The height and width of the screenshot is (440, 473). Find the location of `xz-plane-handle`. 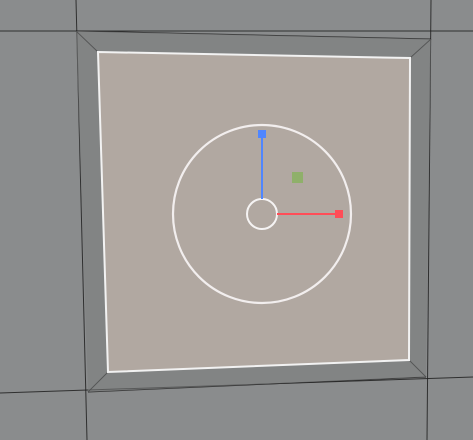

xz-plane-handle is located at coordinates (297, 177).